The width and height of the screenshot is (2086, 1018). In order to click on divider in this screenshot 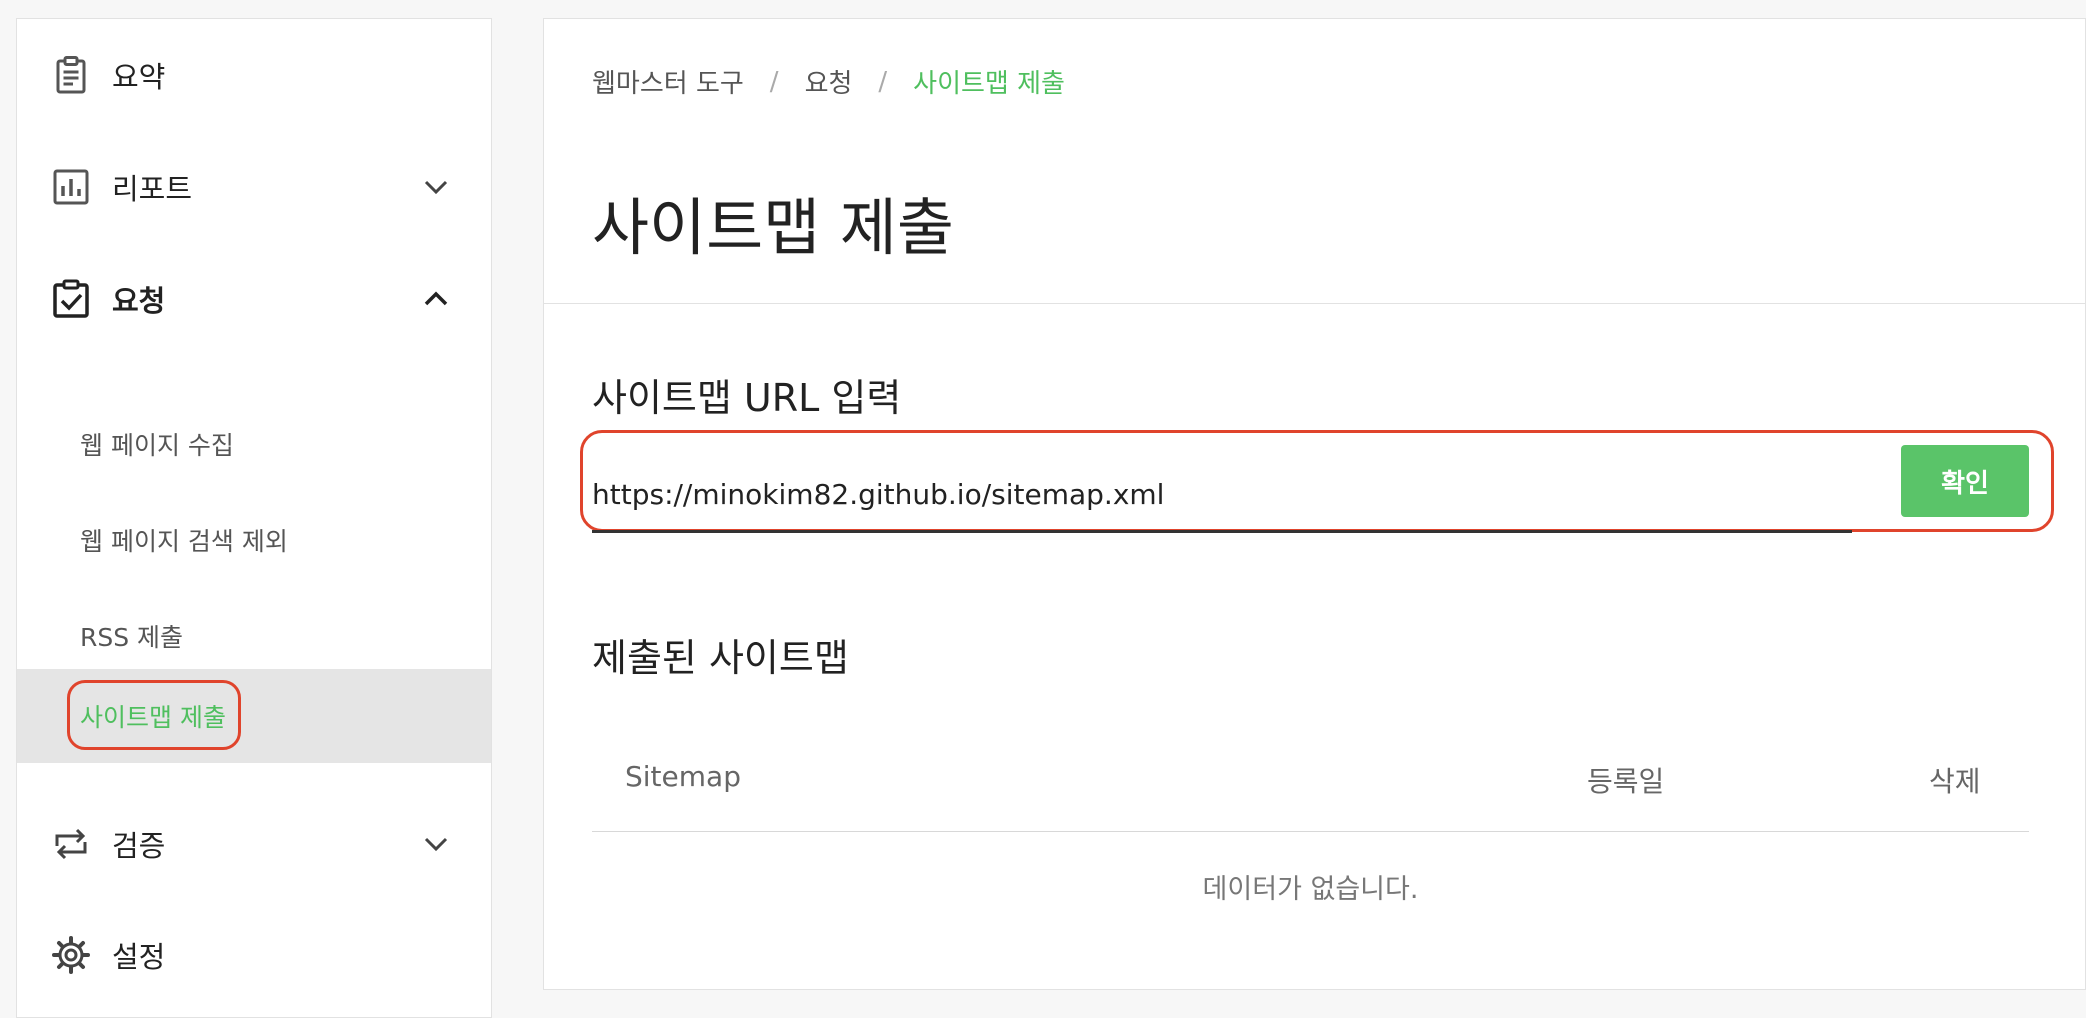, I will do `click(1314, 303)`.